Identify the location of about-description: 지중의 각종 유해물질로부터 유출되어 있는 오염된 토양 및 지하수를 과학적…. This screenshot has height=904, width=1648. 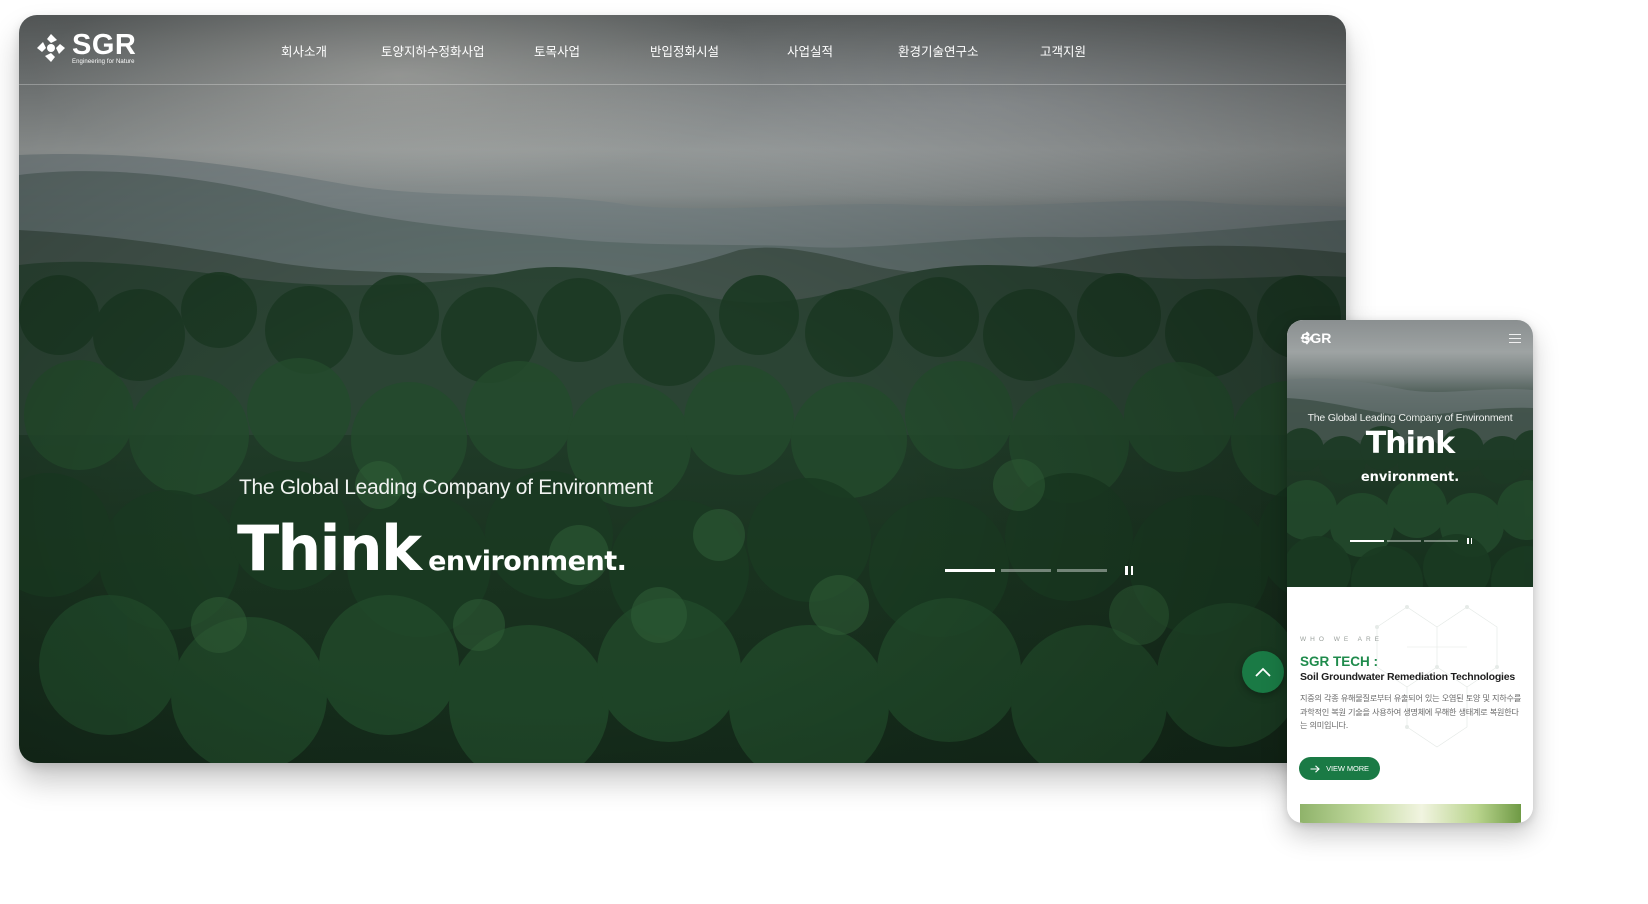
(1410, 711).